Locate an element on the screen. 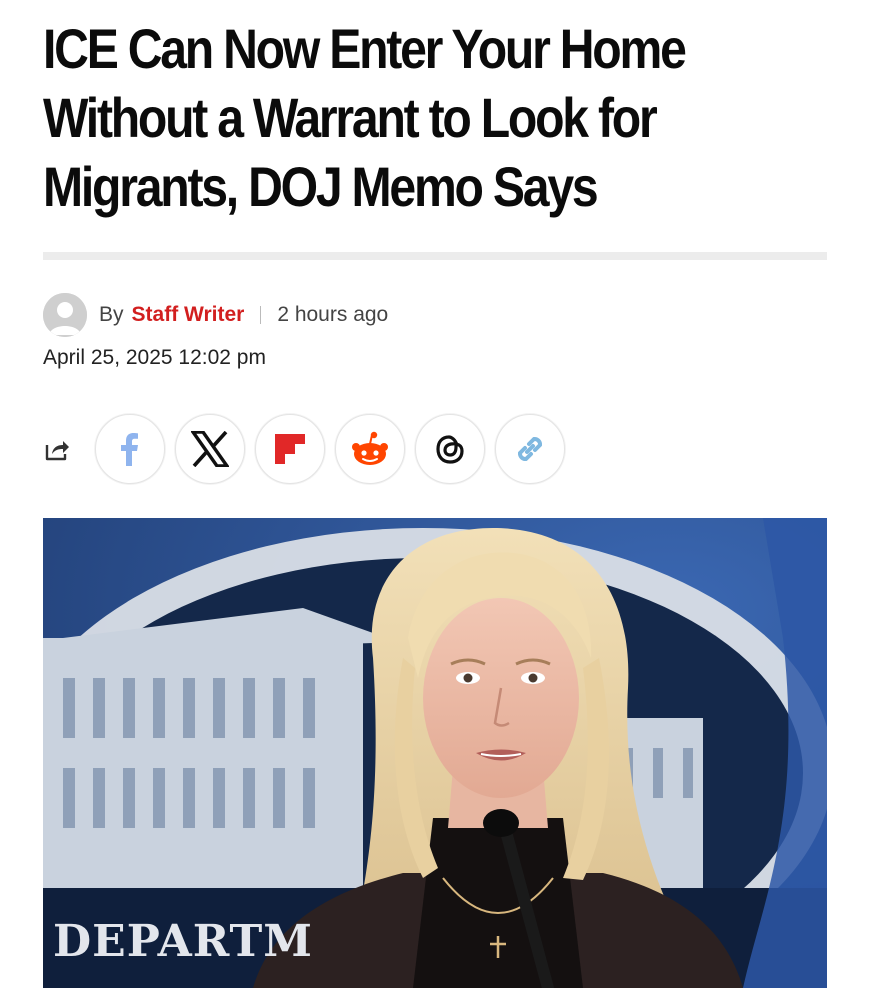 The image size is (870, 1000). relative-time: 2 hours ago is located at coordinates (333, 314).